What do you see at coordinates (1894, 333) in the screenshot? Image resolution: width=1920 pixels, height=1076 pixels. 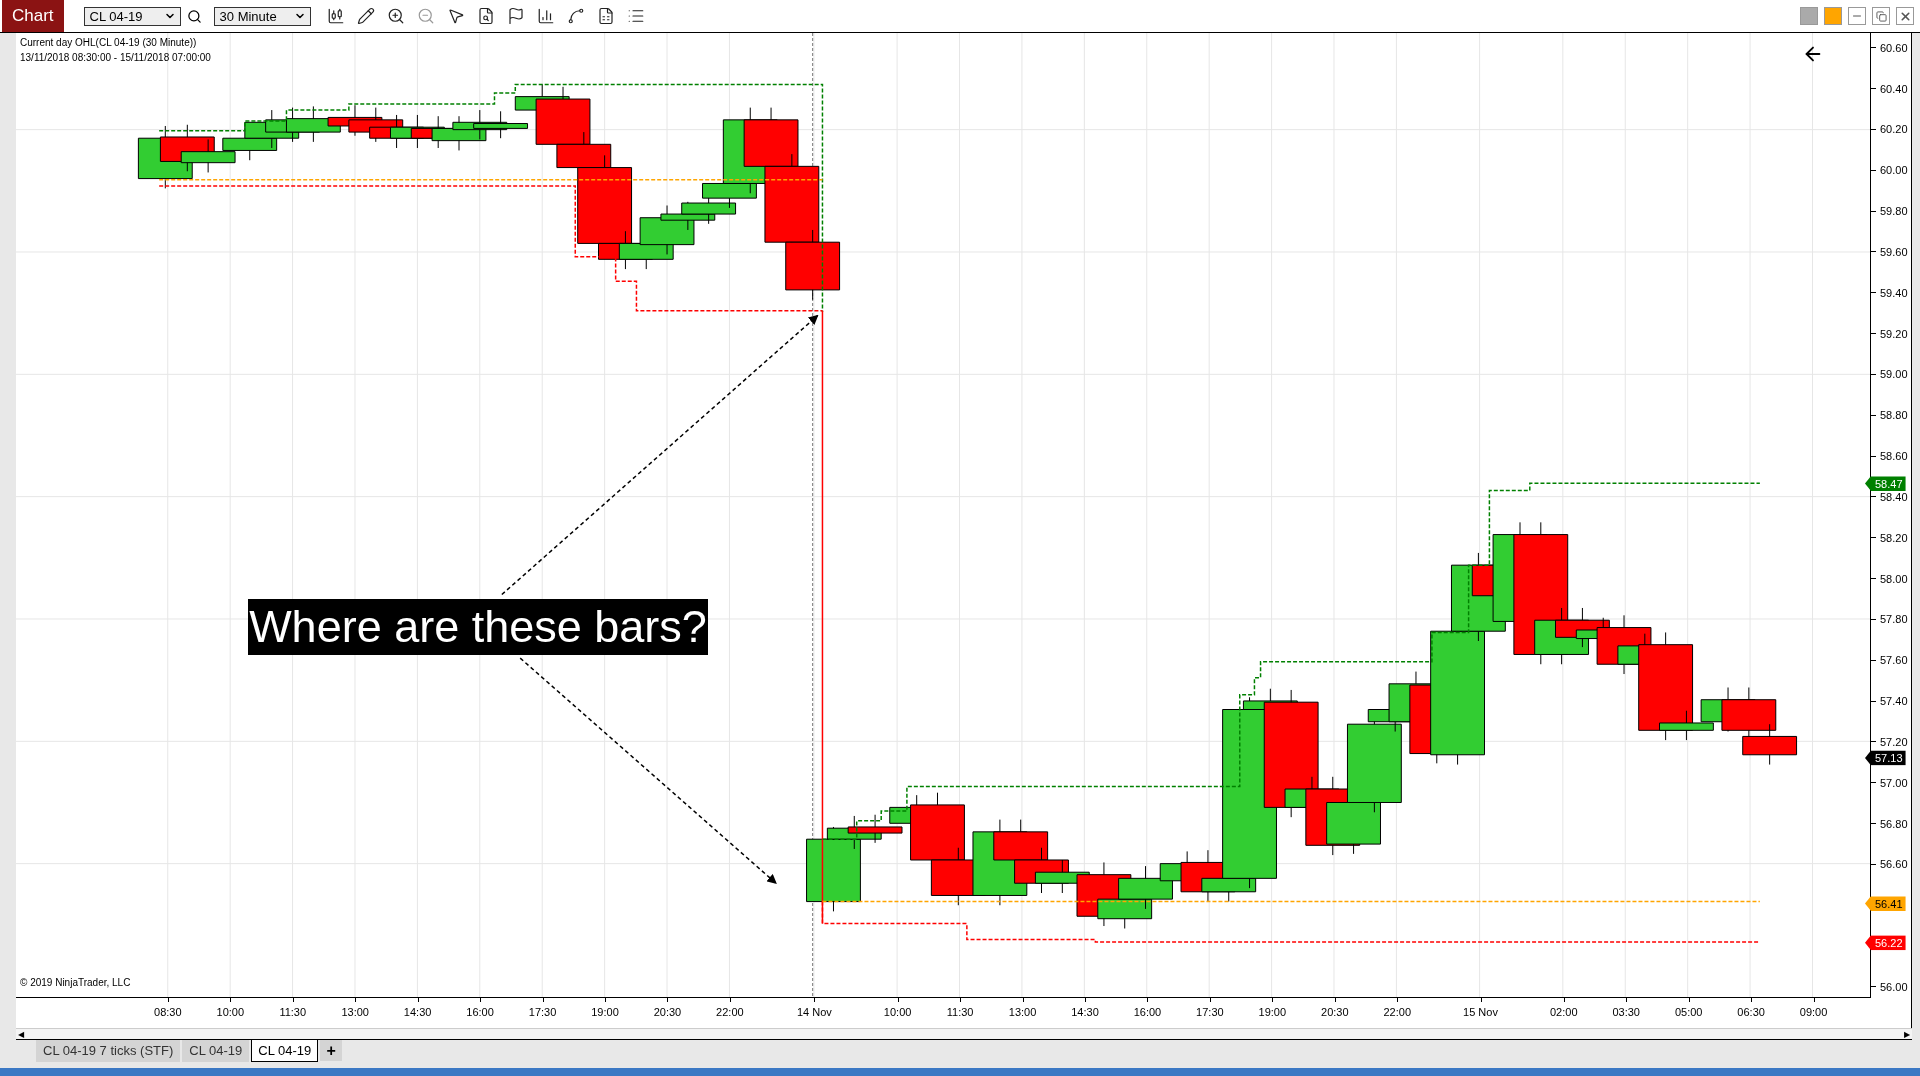 I see `price-tick-label: 59.20` at bounding box center [1894, 333].